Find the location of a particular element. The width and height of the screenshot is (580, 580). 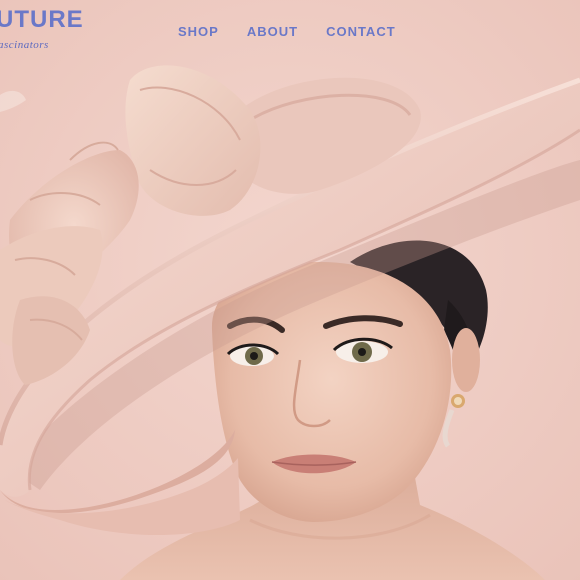

brand-title: UTURE is located at coordinates (42, 19).